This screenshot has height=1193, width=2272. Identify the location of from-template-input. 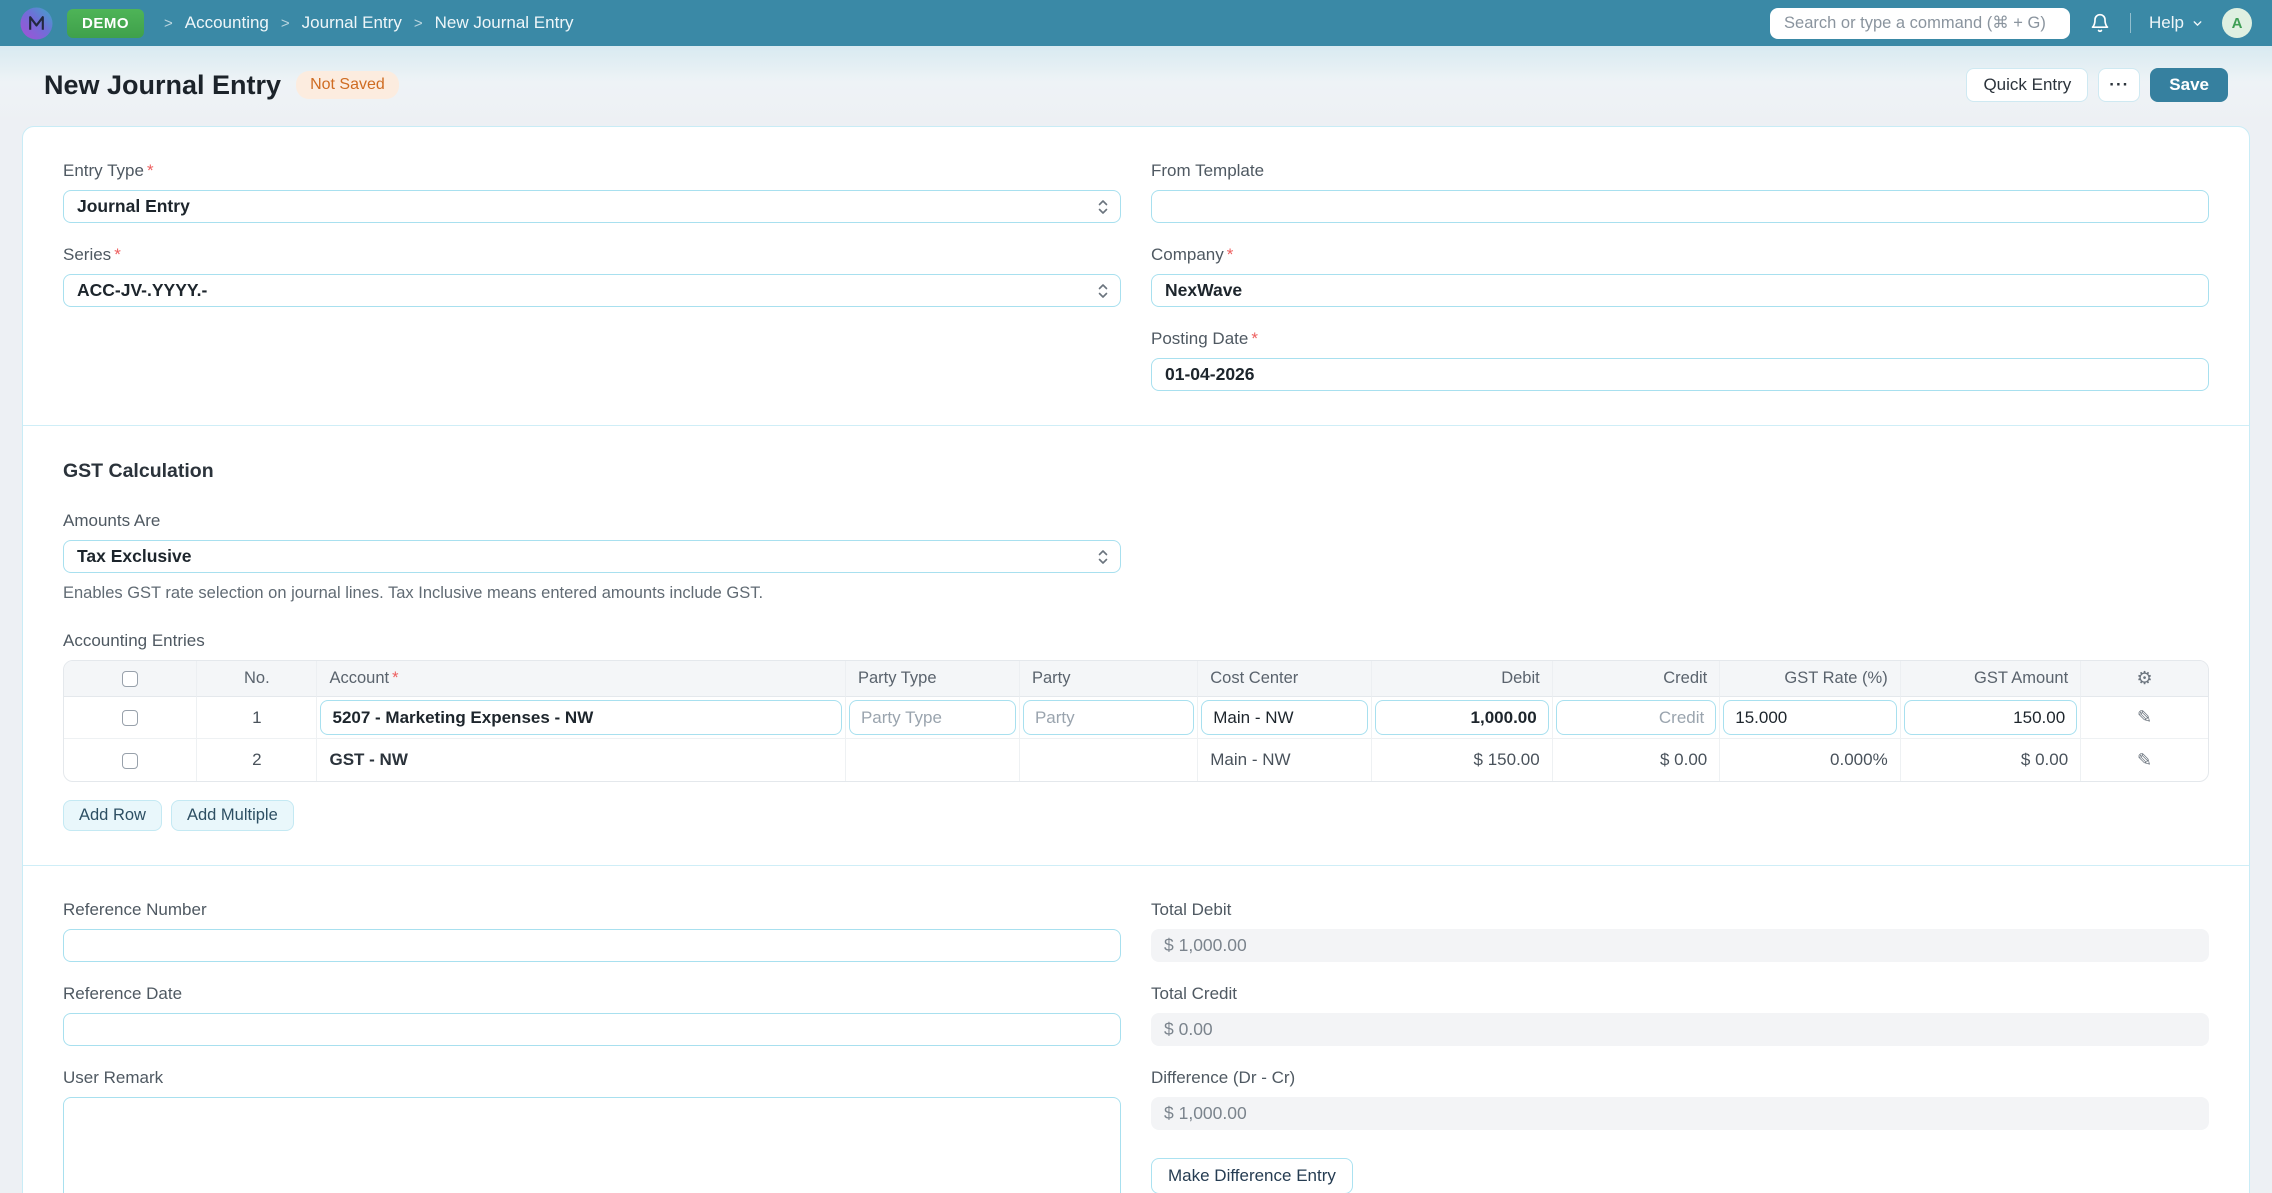
(1680, 206).